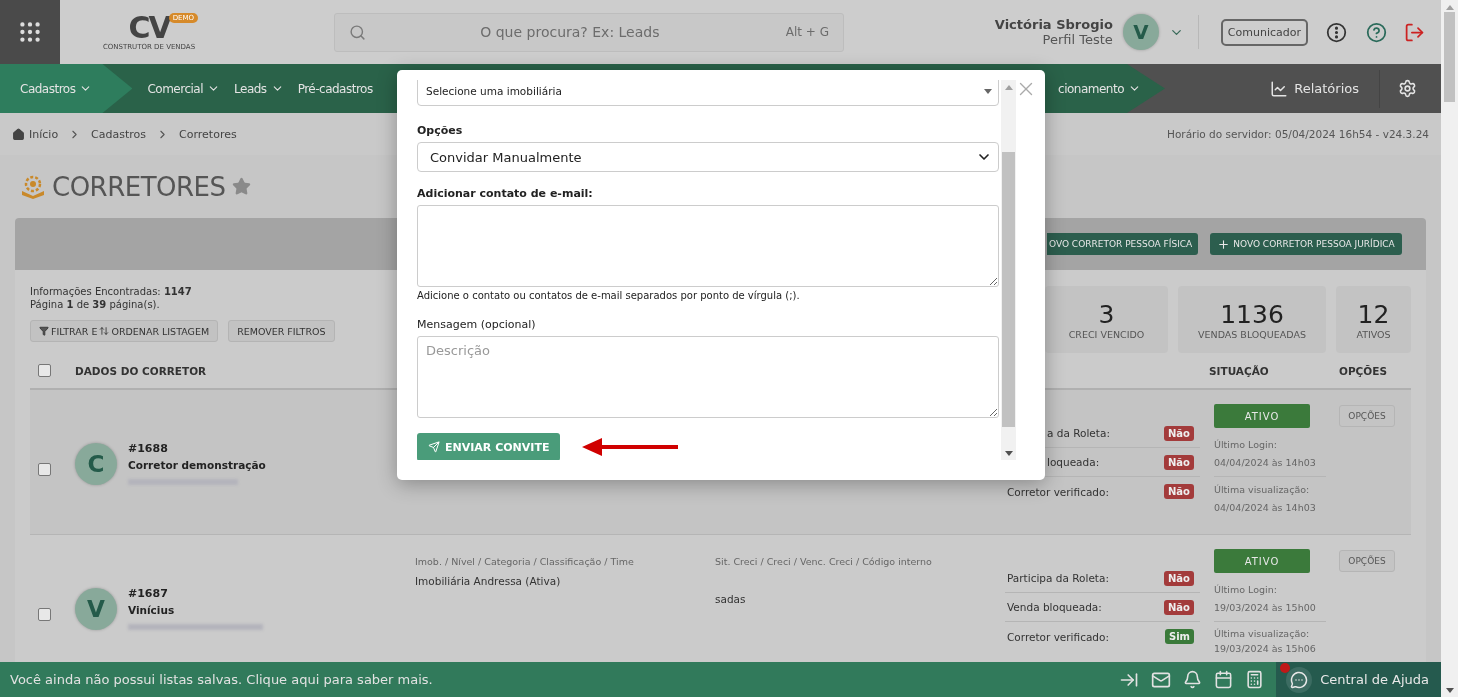  I want to click on breadcrumb-link: Início, so click(35, 134).